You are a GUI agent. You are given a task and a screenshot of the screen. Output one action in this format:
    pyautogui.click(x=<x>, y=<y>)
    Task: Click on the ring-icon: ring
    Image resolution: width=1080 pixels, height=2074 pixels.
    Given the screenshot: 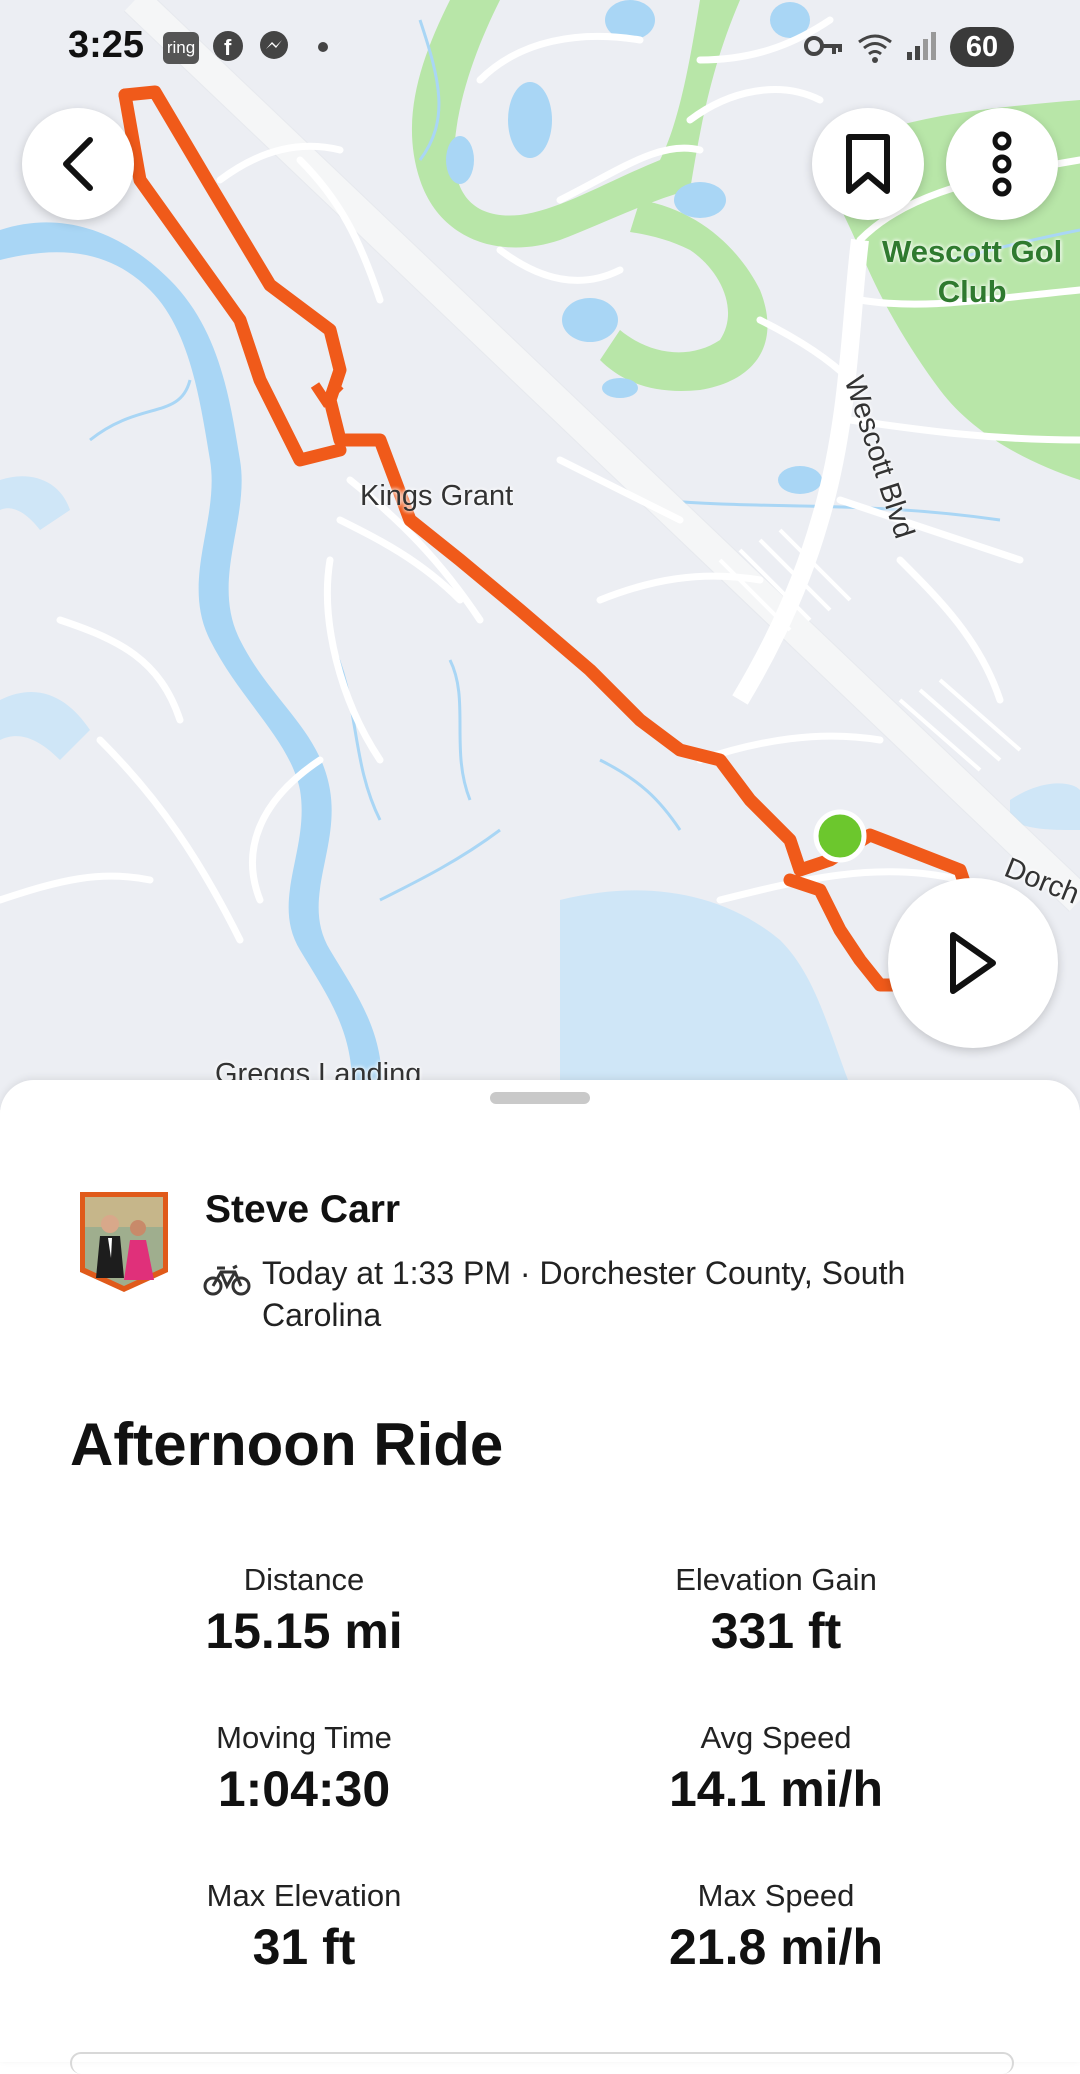 What is the action you would take?
    pyautogui.click(x=181, y=48)
    